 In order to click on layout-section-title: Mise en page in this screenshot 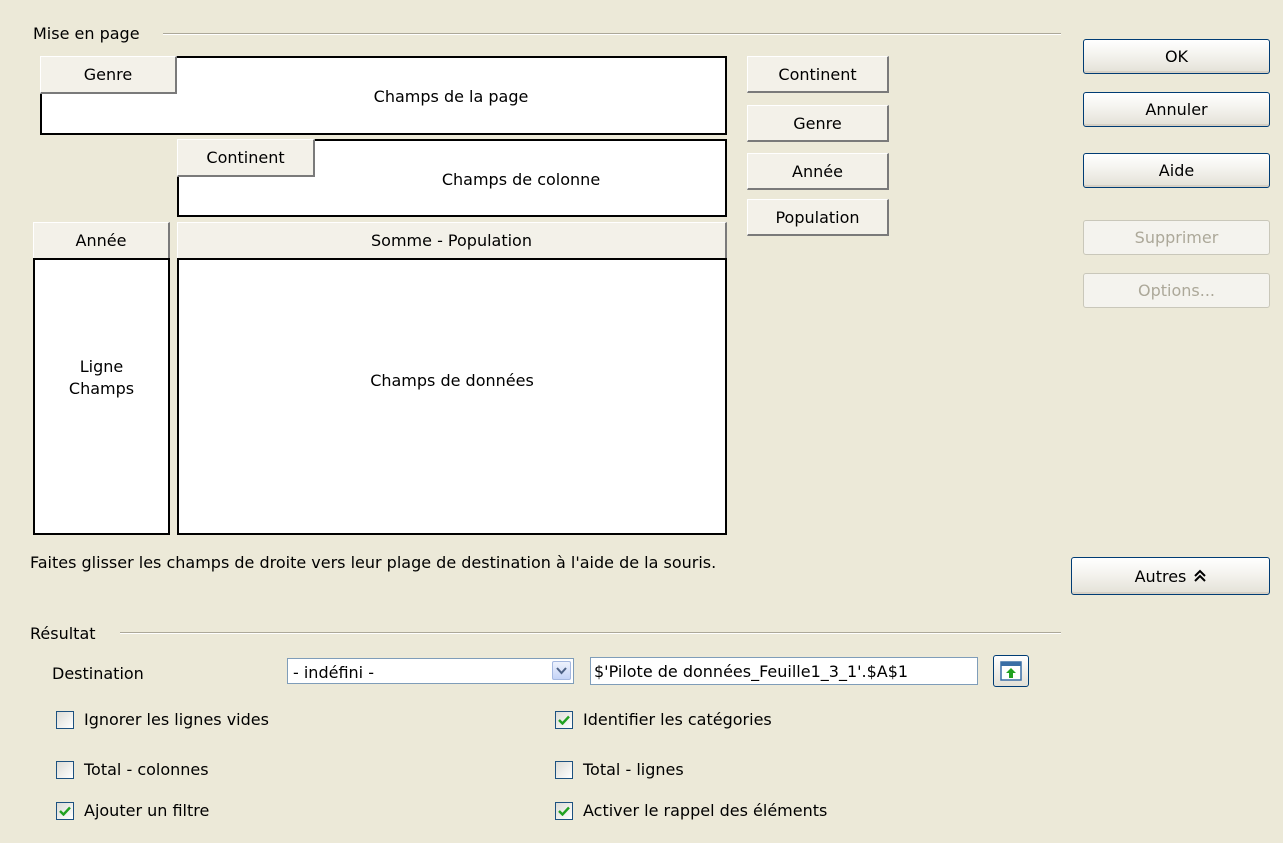, I will do `click(90, 33)`.